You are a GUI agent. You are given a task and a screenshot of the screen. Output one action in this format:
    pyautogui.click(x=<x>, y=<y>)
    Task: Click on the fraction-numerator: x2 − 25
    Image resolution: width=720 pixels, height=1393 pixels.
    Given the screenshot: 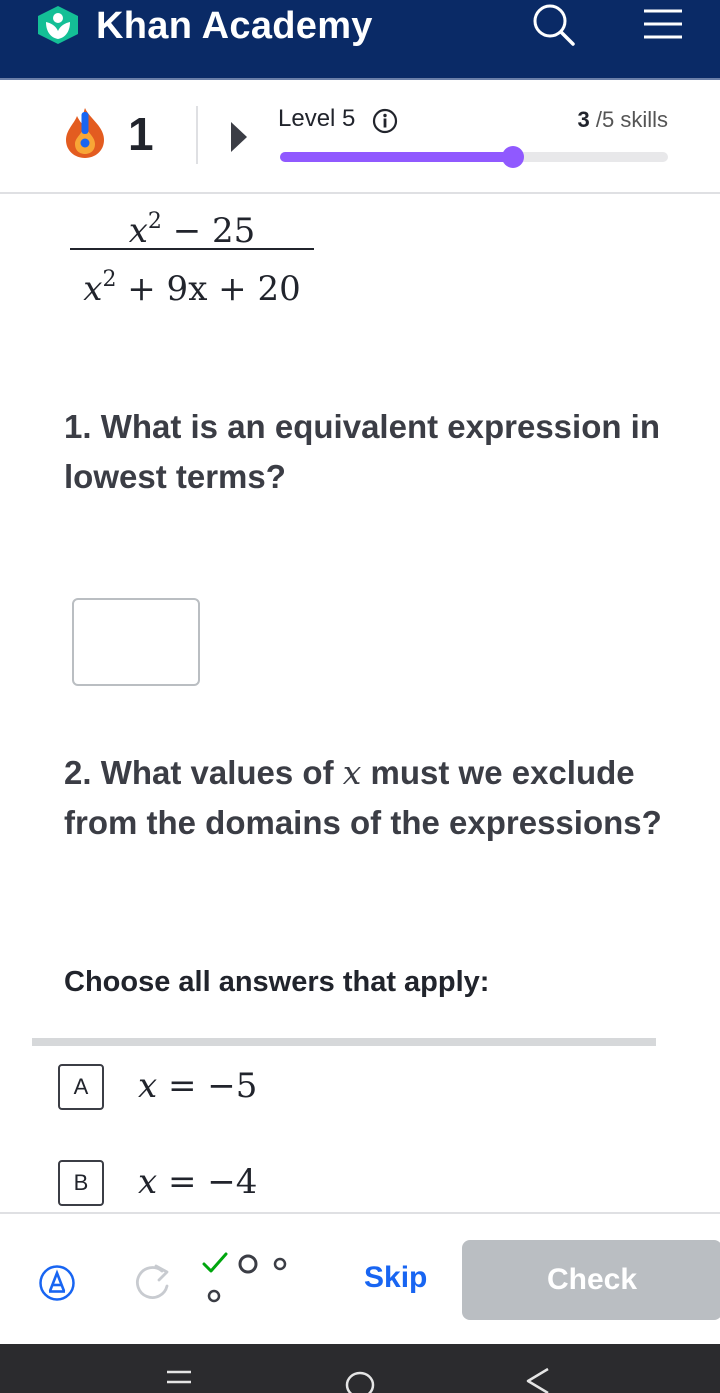 What is the action you would take?
    pyautogui.click(x=192, y=230)
    